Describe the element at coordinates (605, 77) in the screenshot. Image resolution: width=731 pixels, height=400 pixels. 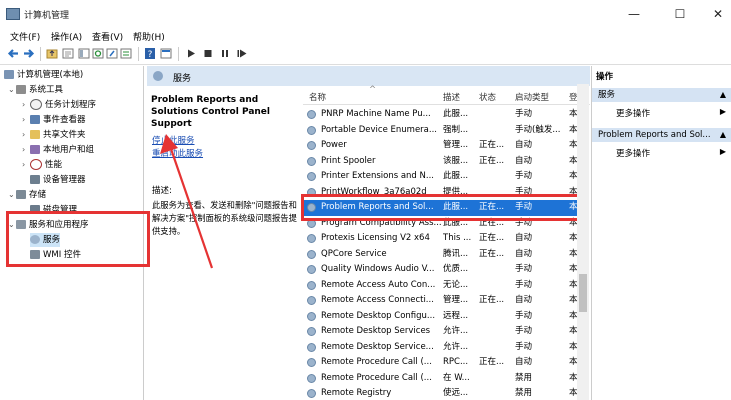
I see `actions-title: 操作` at that location.